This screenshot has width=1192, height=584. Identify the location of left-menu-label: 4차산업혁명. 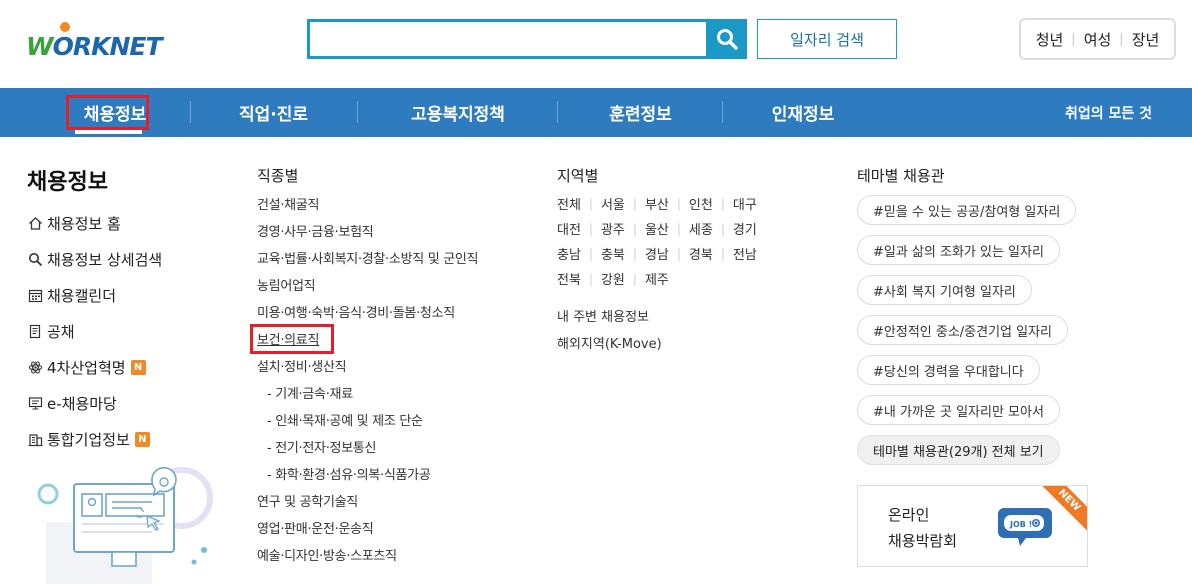
(86, 367).